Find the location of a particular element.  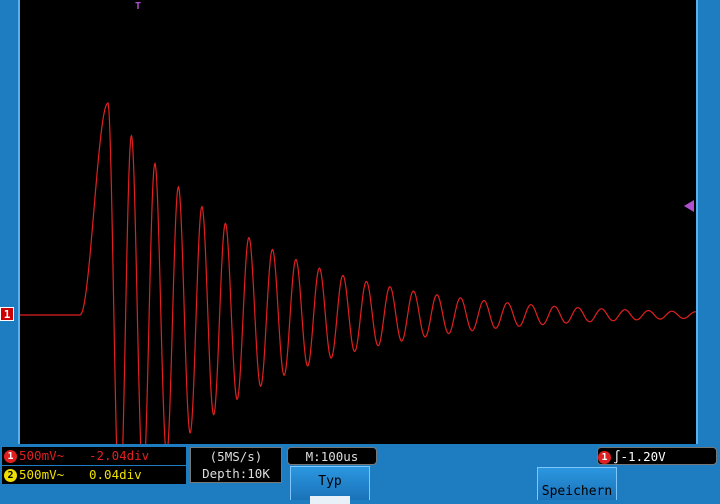

memory-depth: Depth:10K is located at coordinates (236, 473).